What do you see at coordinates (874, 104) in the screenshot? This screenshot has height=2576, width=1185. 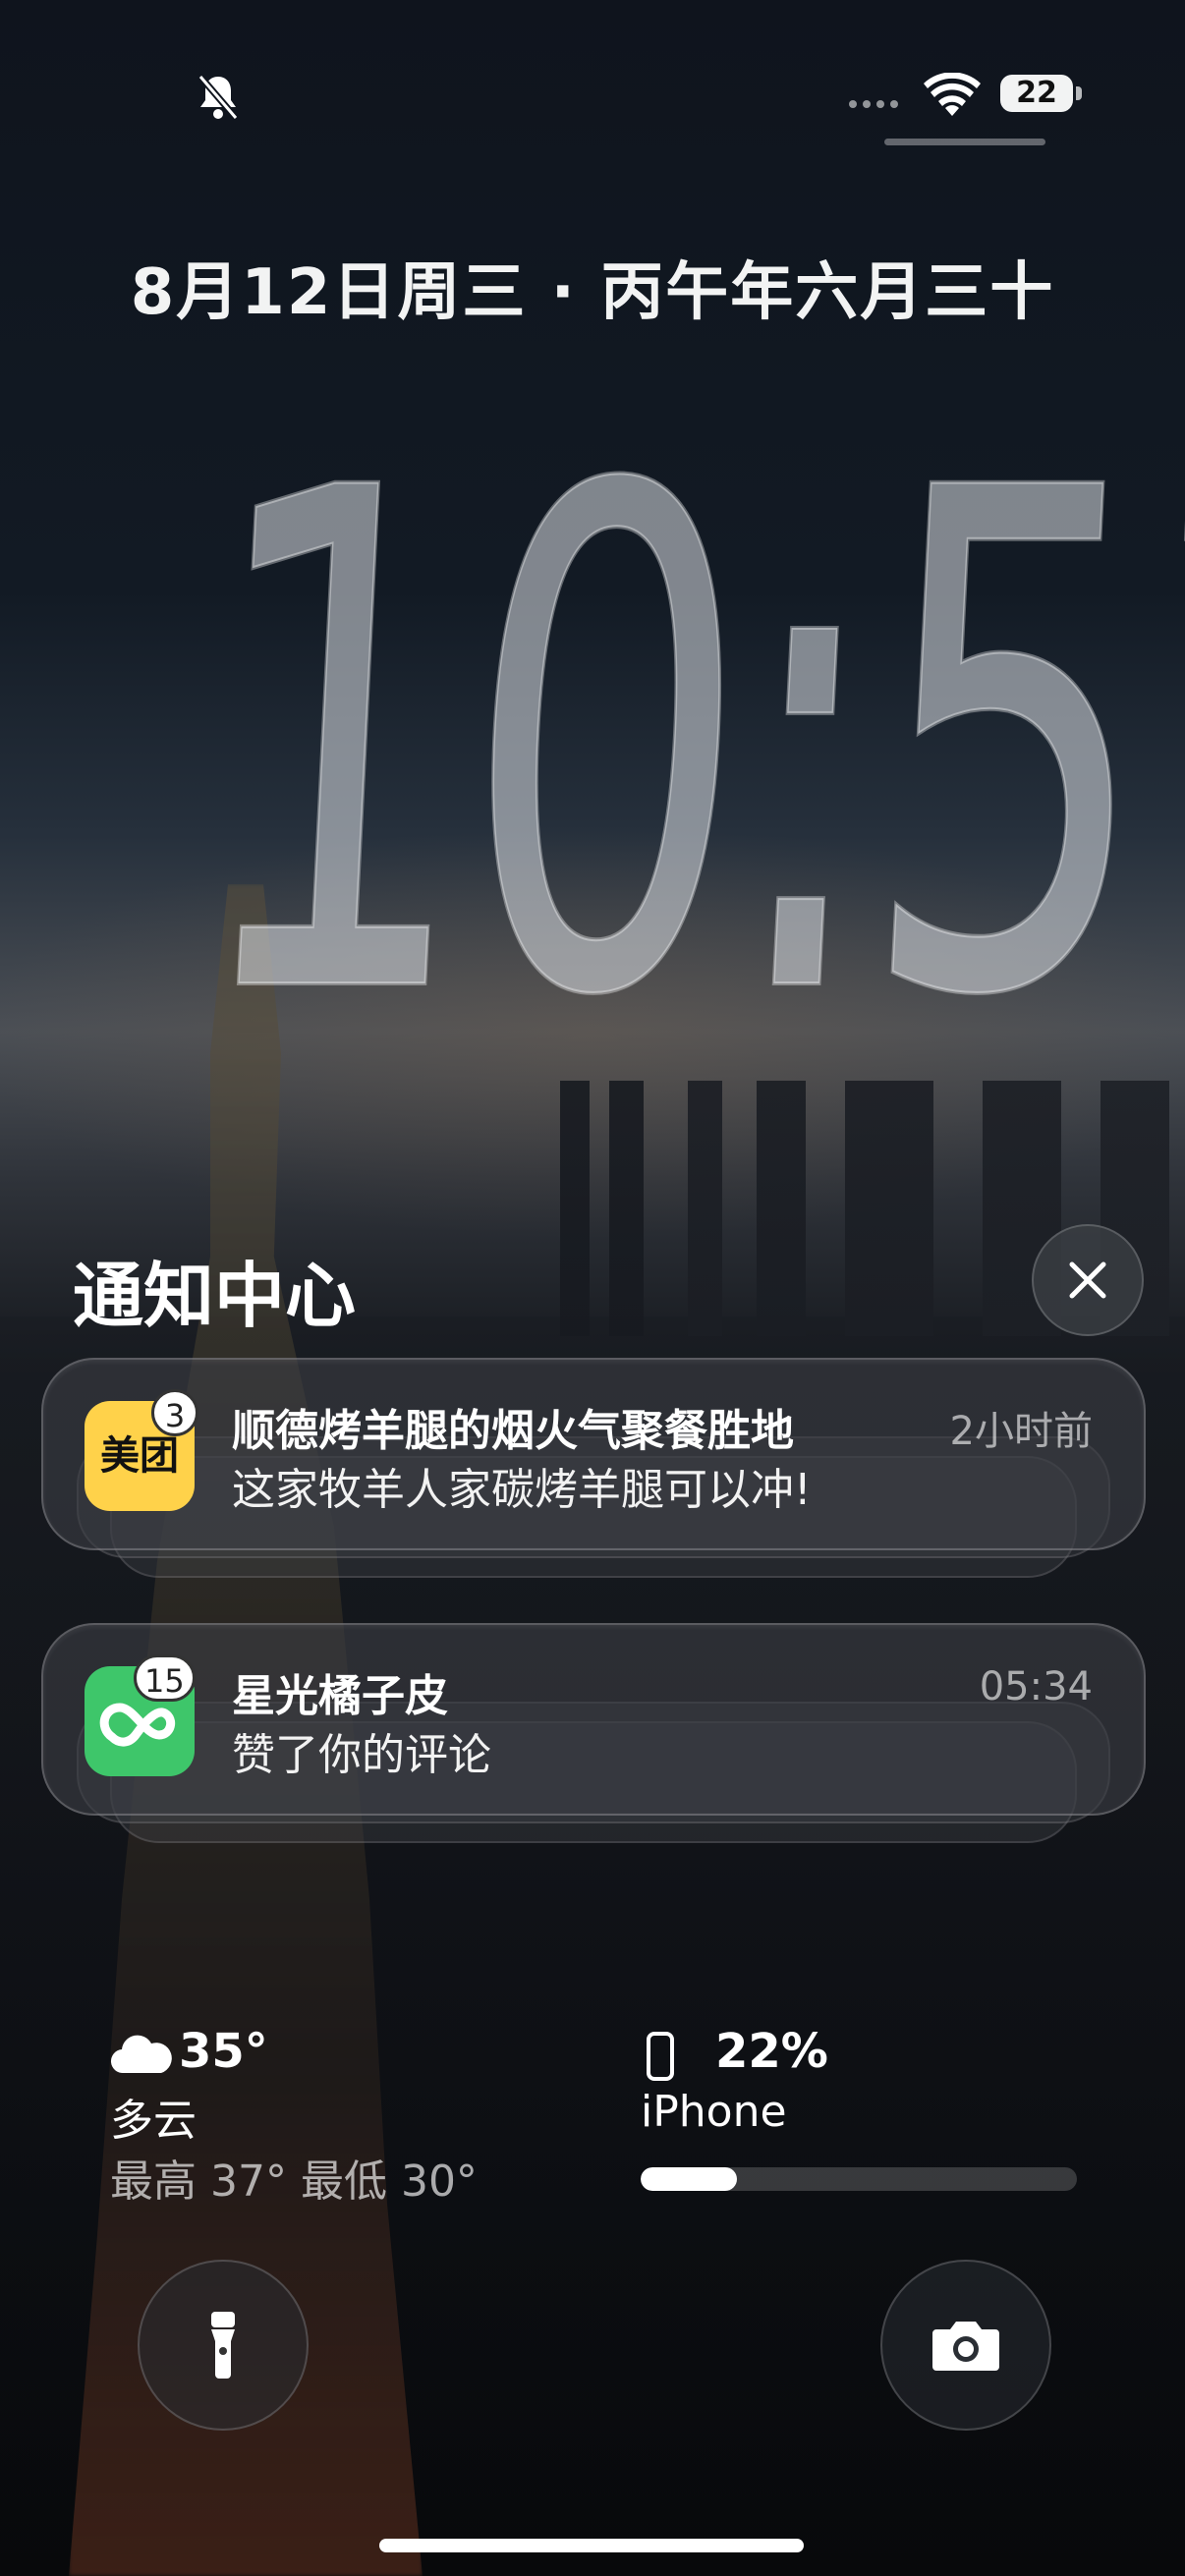 I see `signal-dots-icon` at bounding box center [874, 104].